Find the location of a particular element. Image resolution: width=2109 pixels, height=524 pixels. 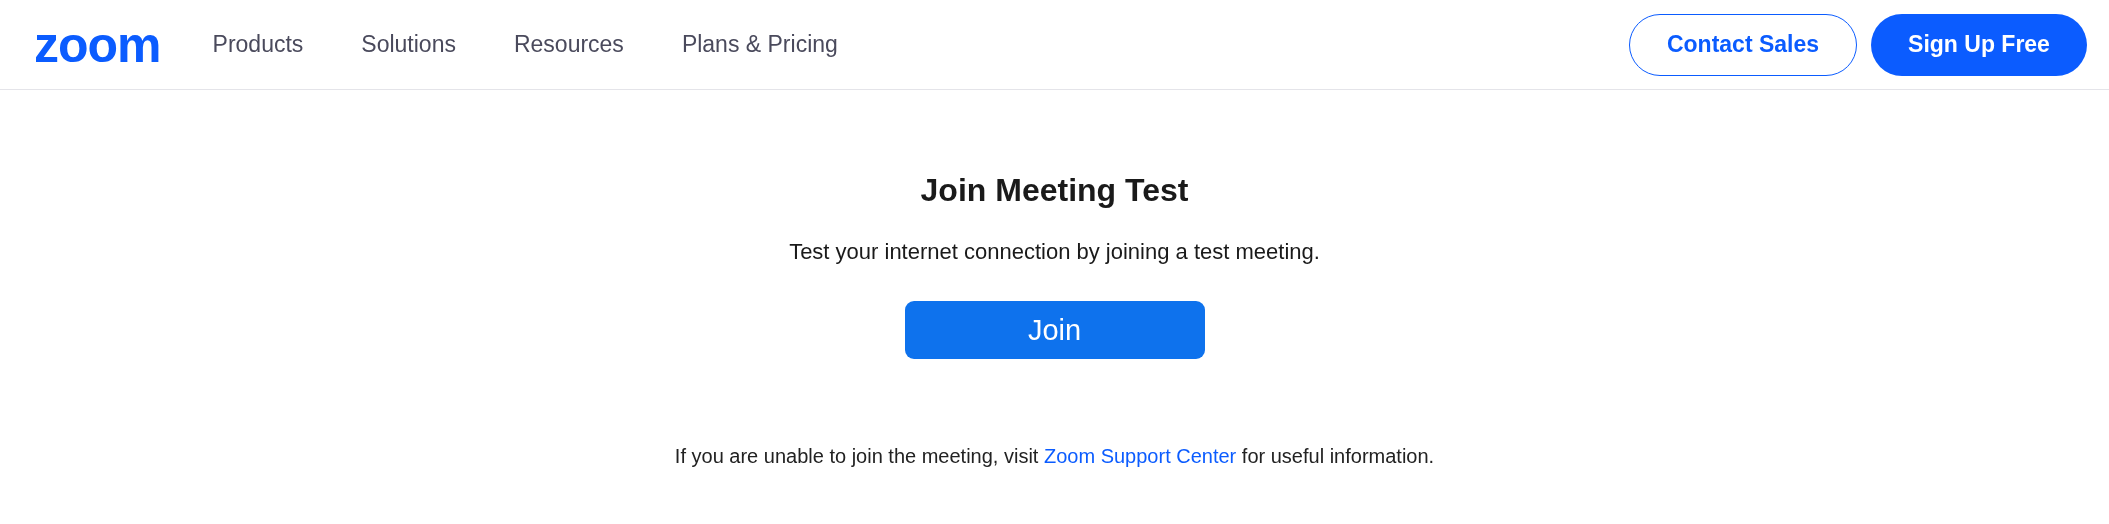

nav-link: Resources is located at coordinates (568, 44).